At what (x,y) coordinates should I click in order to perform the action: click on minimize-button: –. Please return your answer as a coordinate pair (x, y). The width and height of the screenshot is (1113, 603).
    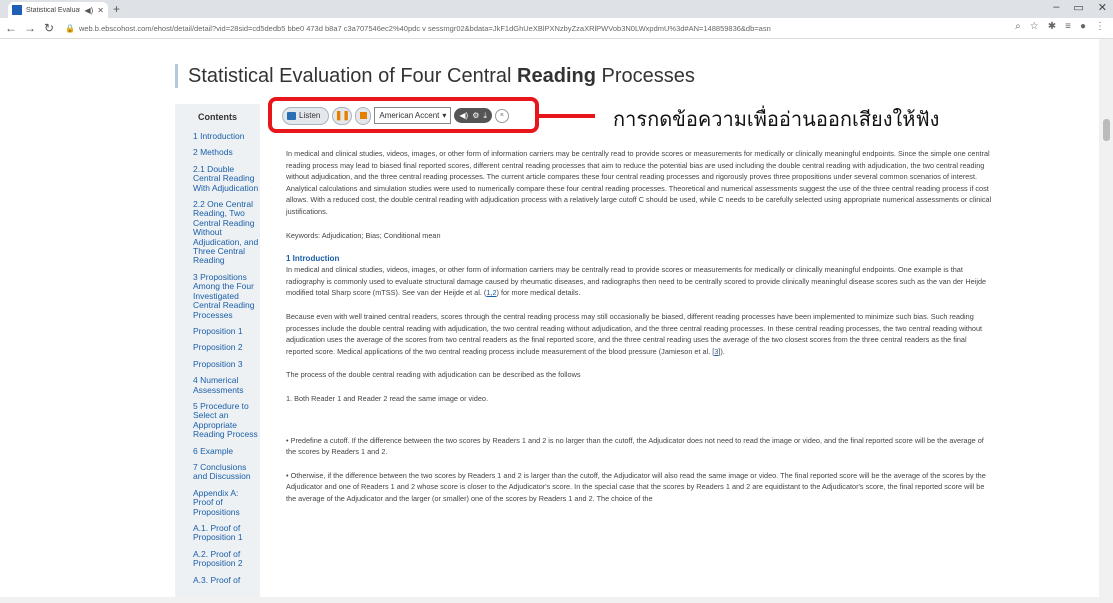
    Looking at the image, I should click on (1056, 7).